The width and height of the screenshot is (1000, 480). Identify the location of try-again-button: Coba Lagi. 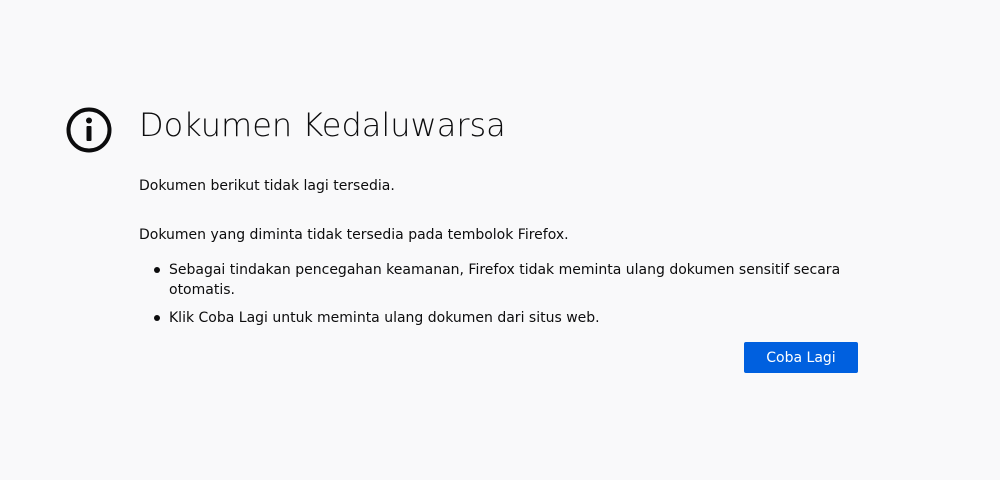
(801, 357).